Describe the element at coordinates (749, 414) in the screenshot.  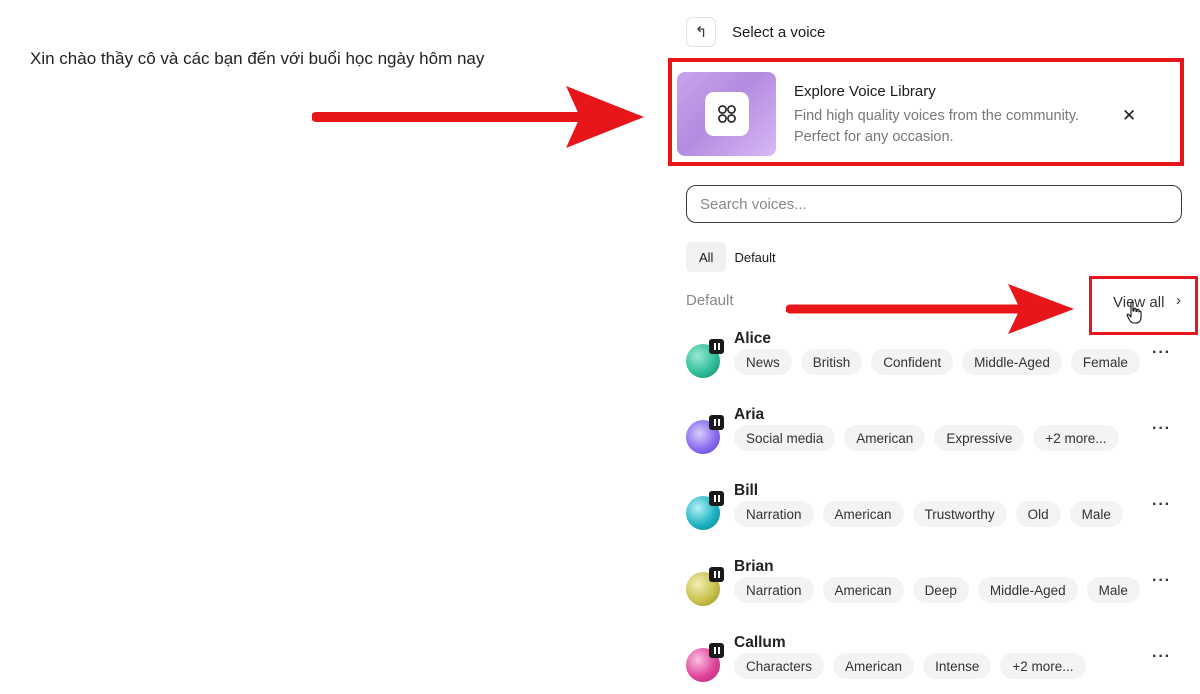
I see `voice-name: Aria` at that location.